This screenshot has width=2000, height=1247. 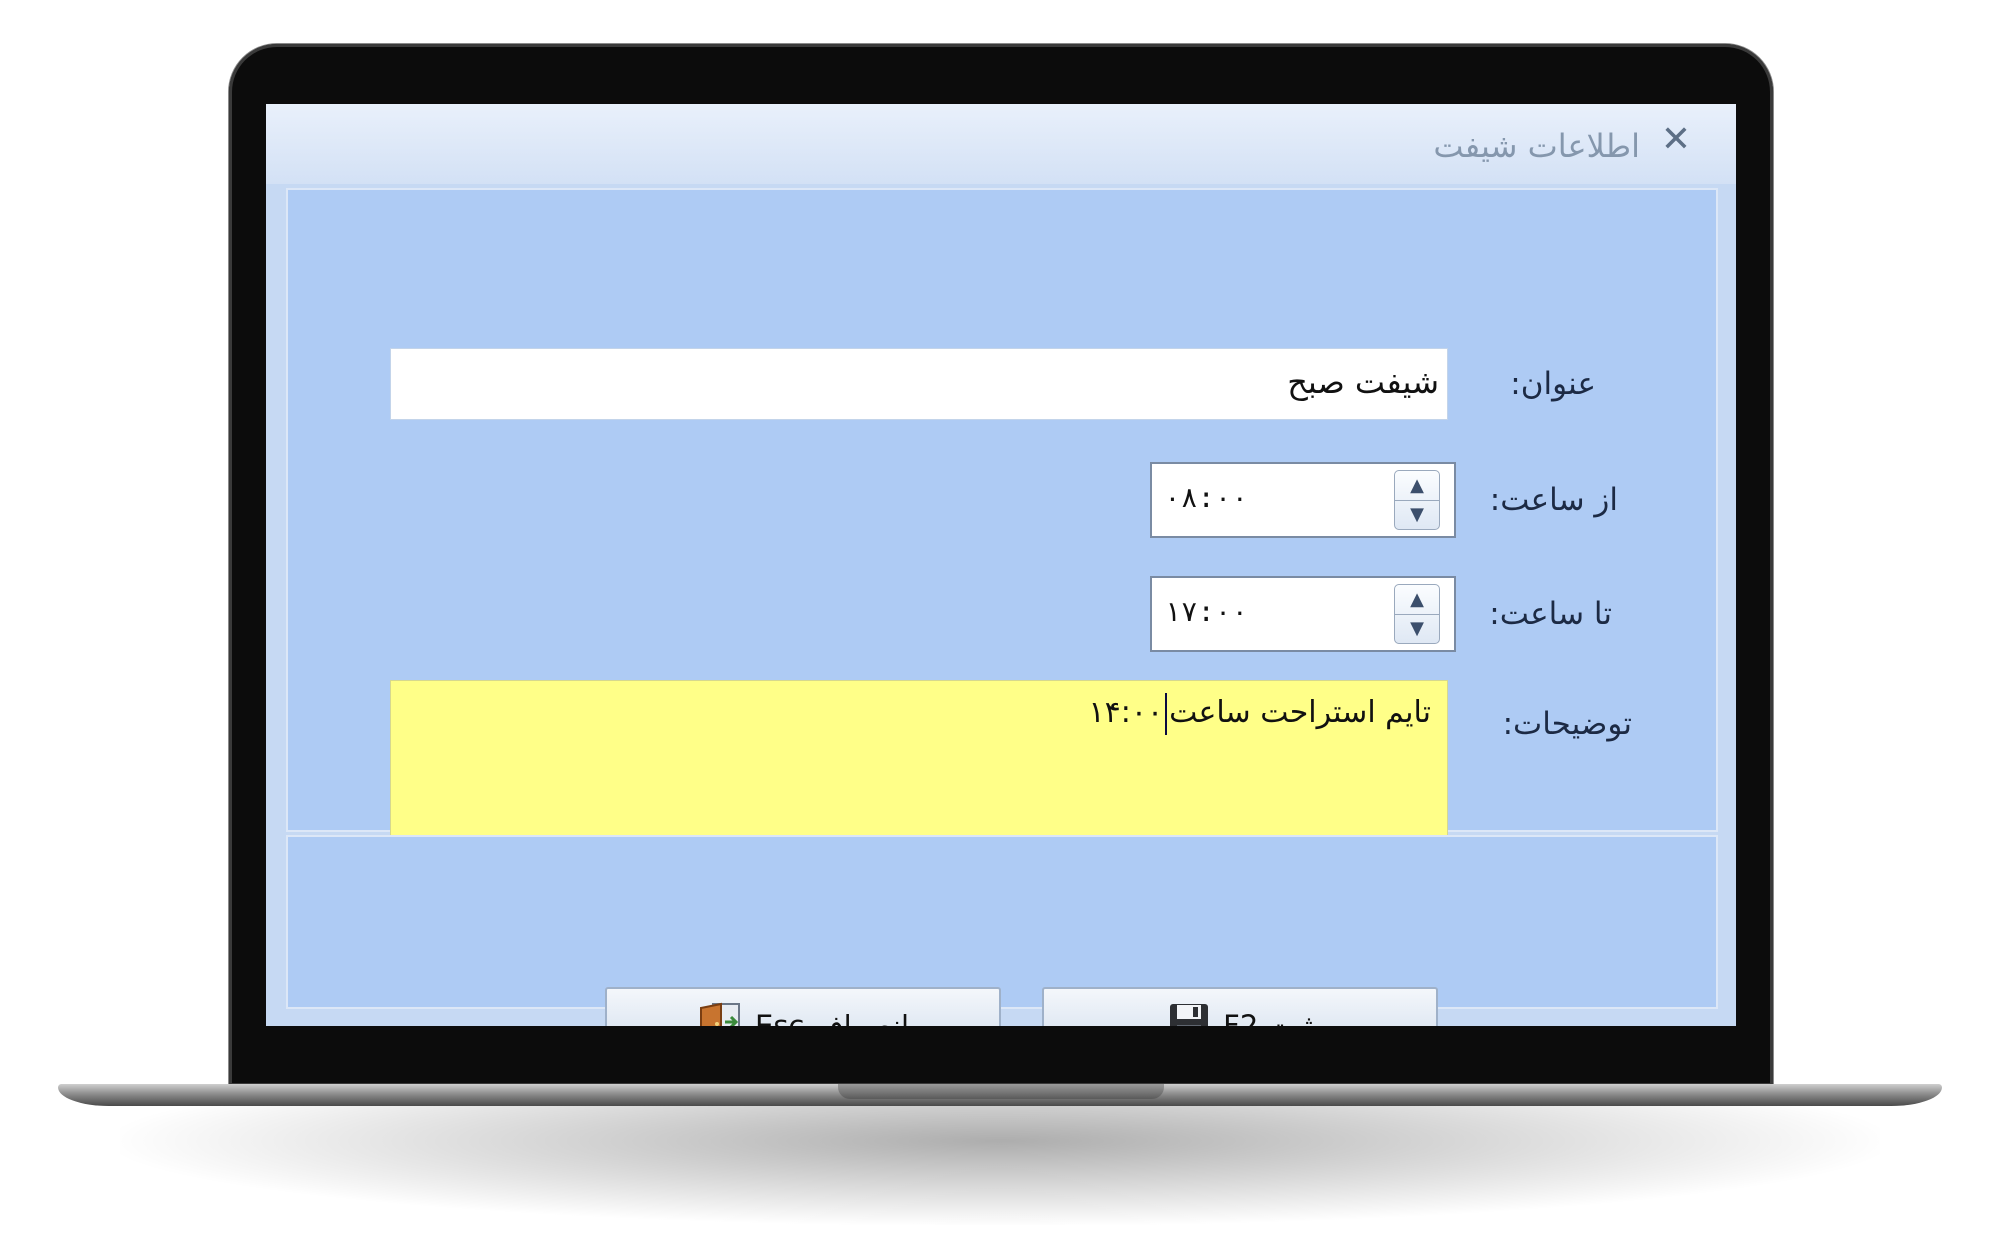 I want to click on to-time-value: ۱۷:۰۰, so click(x=1206, y=612).